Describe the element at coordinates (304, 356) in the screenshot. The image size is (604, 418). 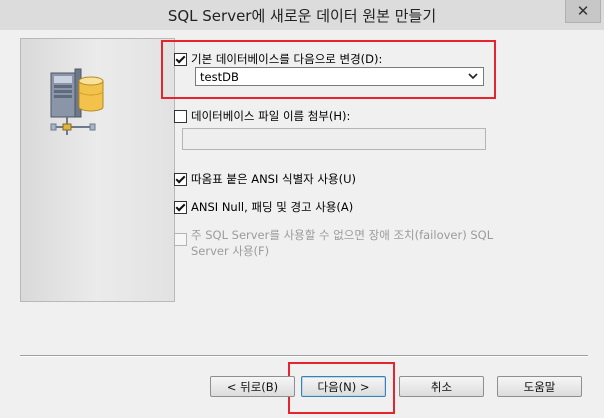
I see `separator` at that location.